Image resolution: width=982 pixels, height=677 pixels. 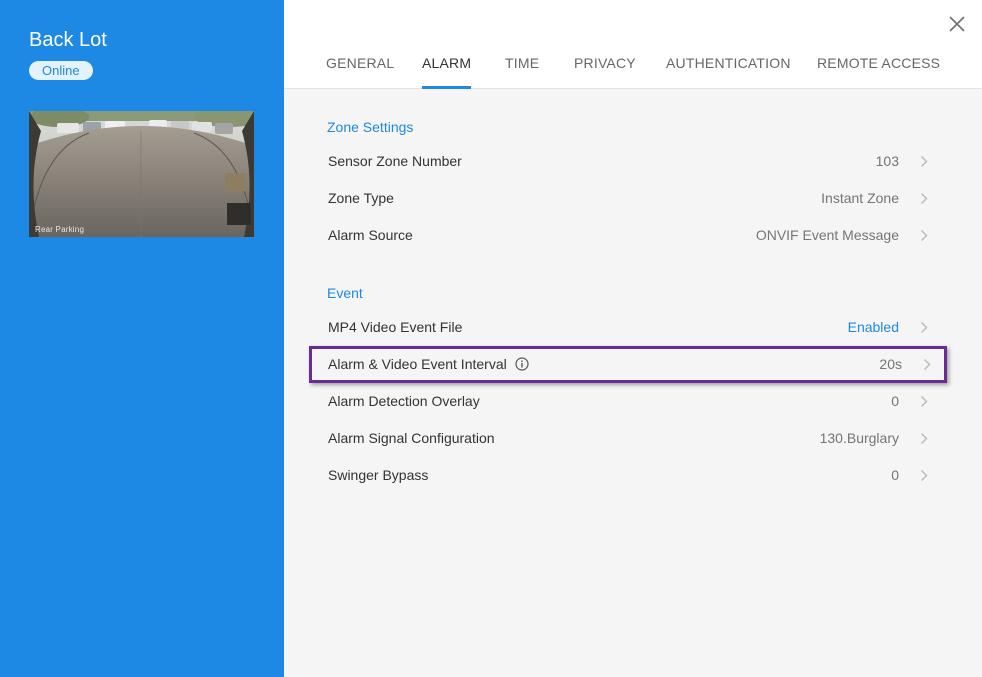 What do you see at coordinates (370, 127) in the screenshot?
I see `section-title-zone-settings: Zone Settings` at bounding box center [370, 127].